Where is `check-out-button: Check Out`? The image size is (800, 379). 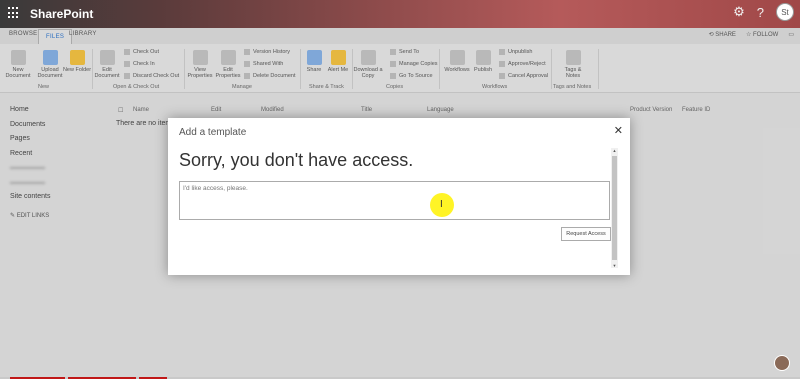 check-out-button: Check Out is located at coordinates (141, 52).